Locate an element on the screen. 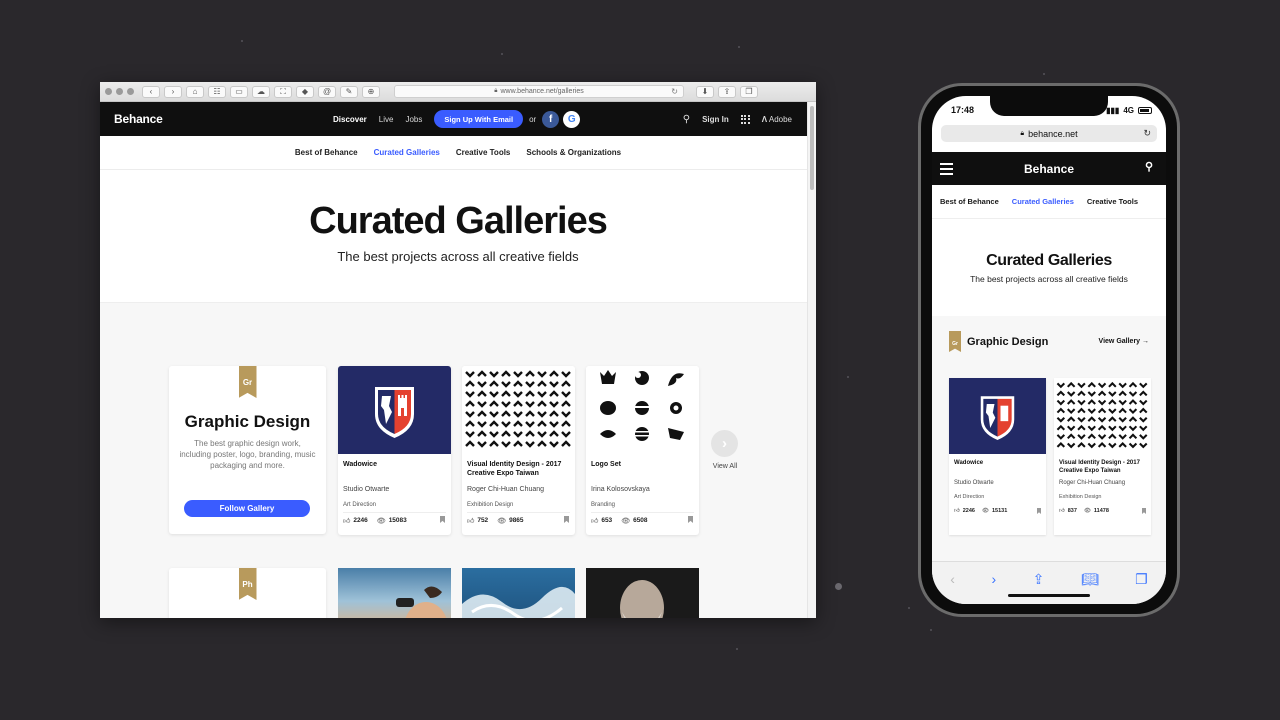 This screenshot has width=1280, height=720. view-all-label: View All is located at coordinates (725, 466).